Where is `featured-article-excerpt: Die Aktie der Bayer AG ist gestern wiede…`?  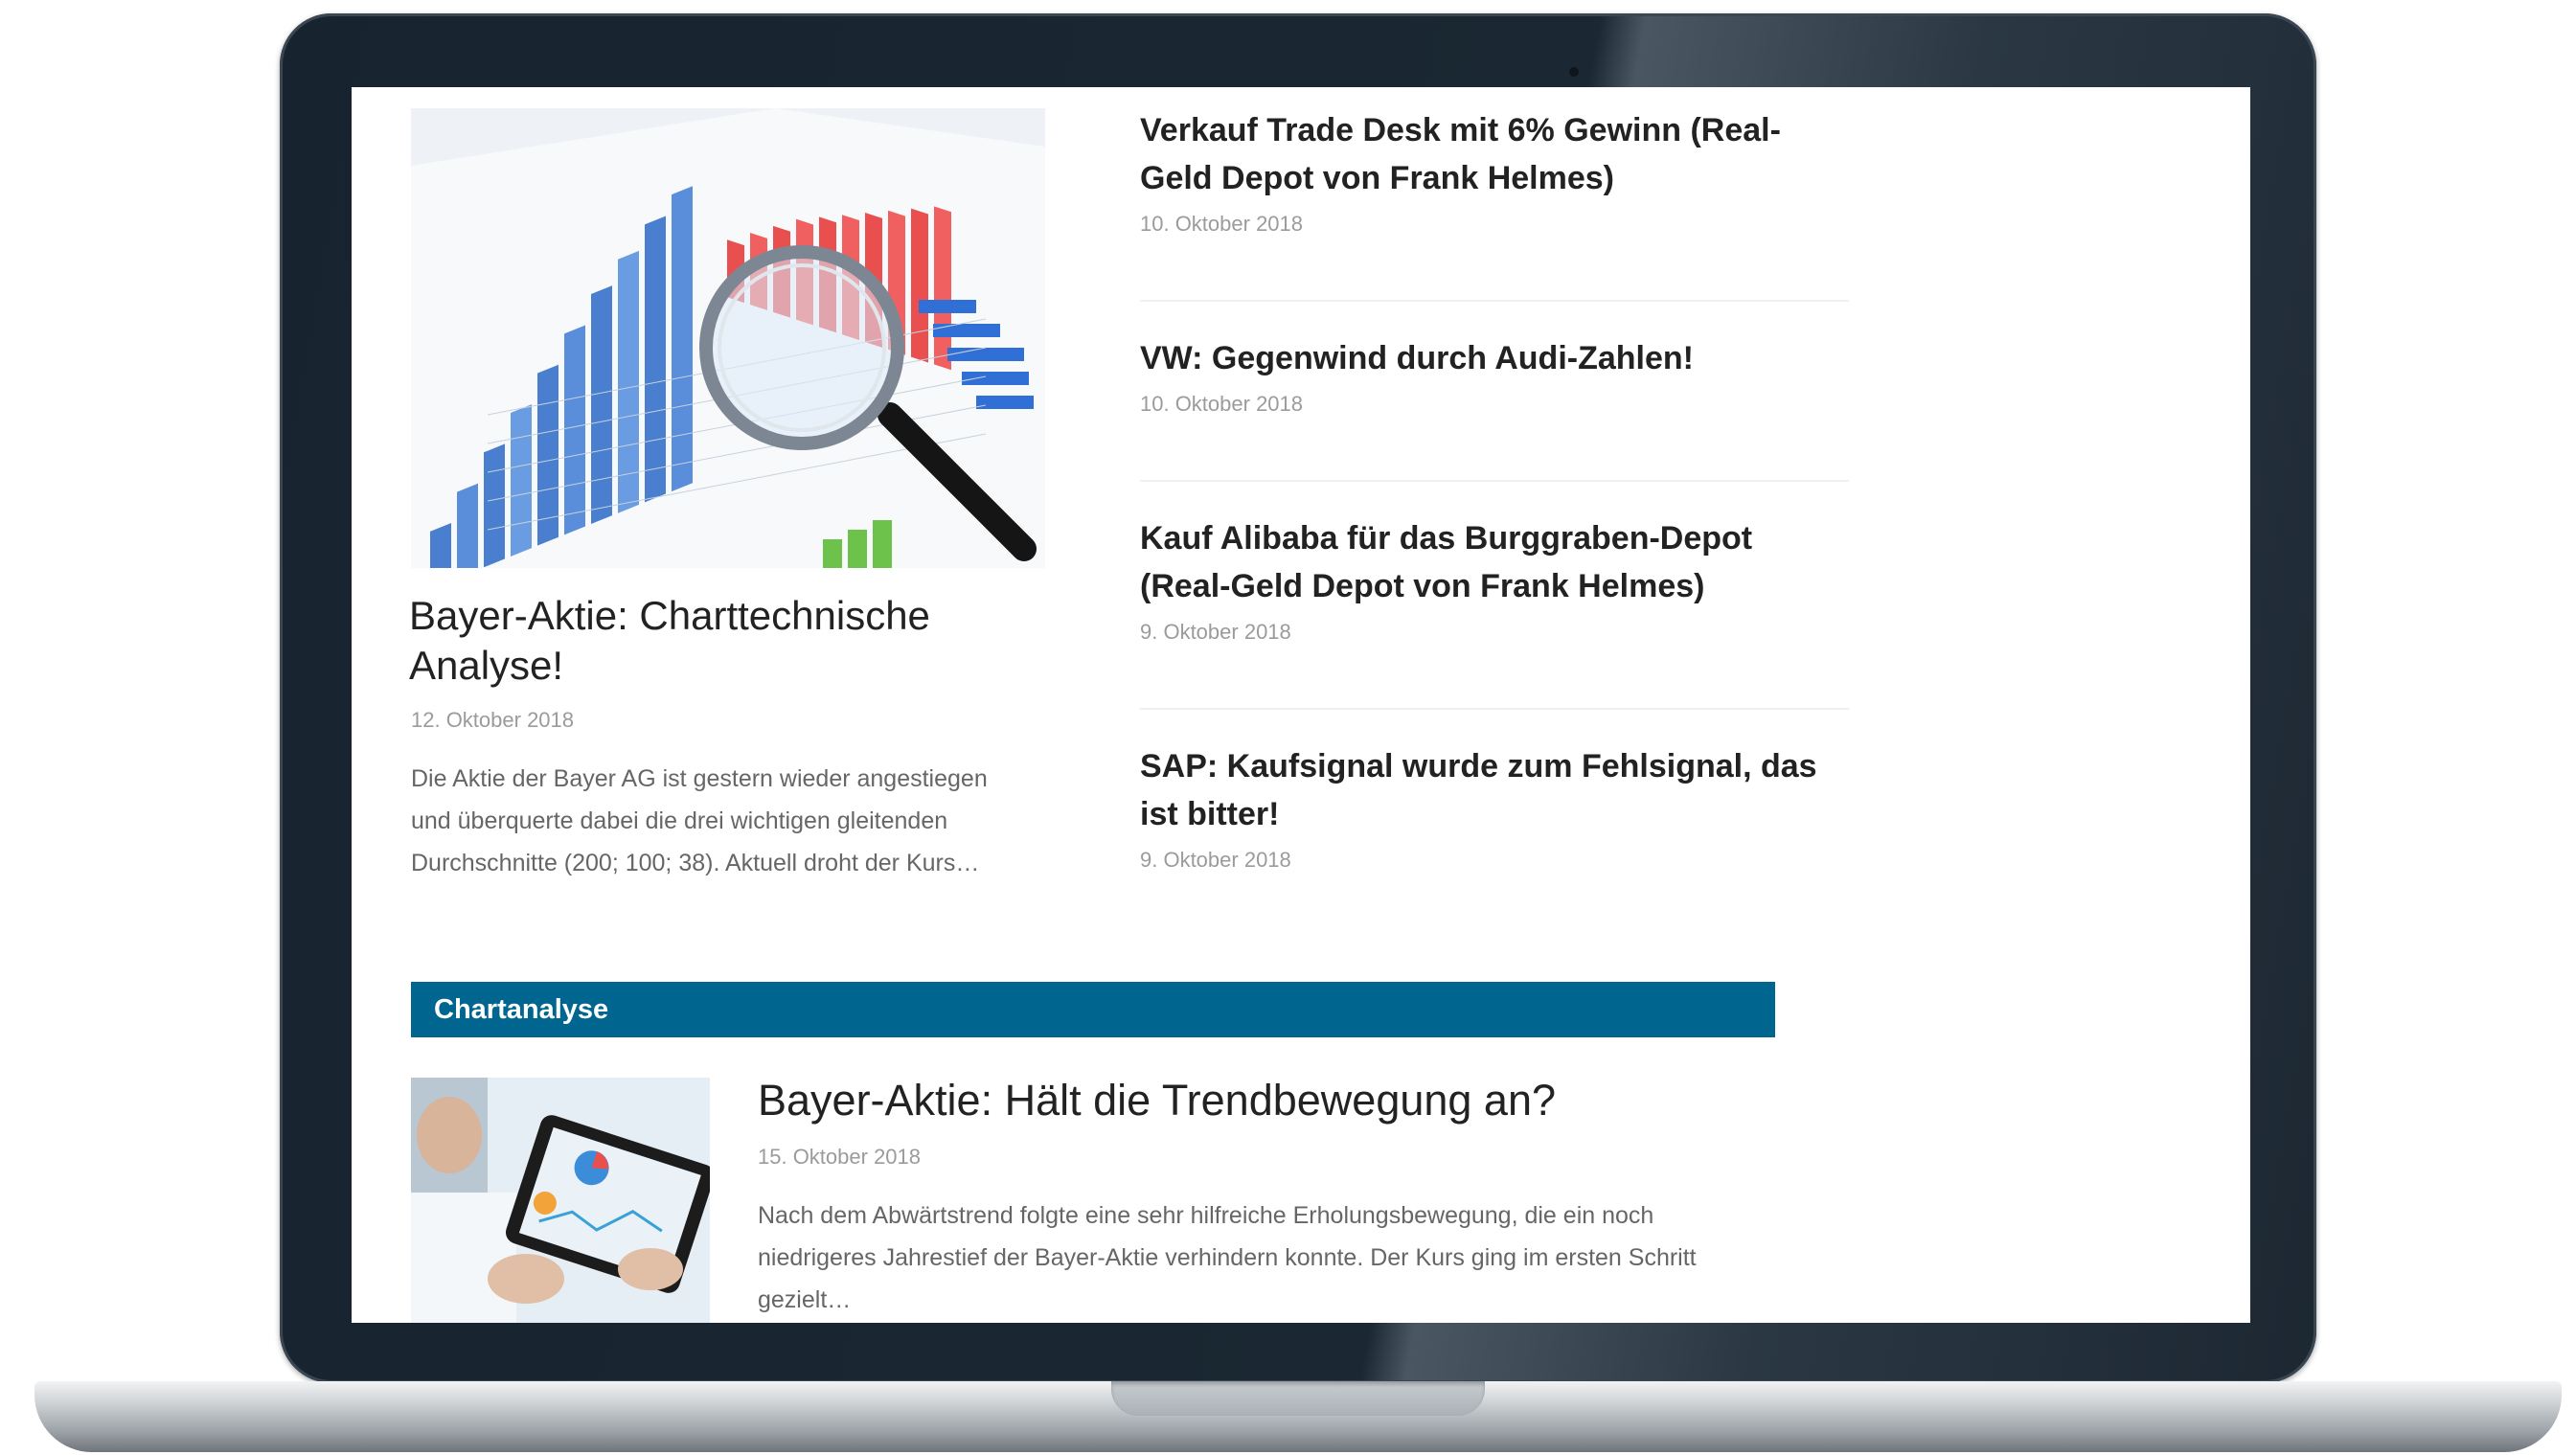 featured-article-excerpt: Die Aktie der Bayer AG ist gestern wiede… is located at coordinates (699, 821).